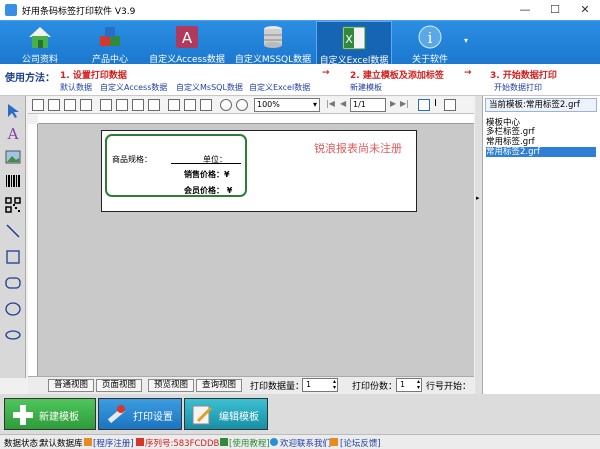 The image size is (600, 449). What do you see at coordinates (279, 87) in the screenshot?
I see `step1-link-excel: 自定义Excel数据` at bounding box center [279, 87].